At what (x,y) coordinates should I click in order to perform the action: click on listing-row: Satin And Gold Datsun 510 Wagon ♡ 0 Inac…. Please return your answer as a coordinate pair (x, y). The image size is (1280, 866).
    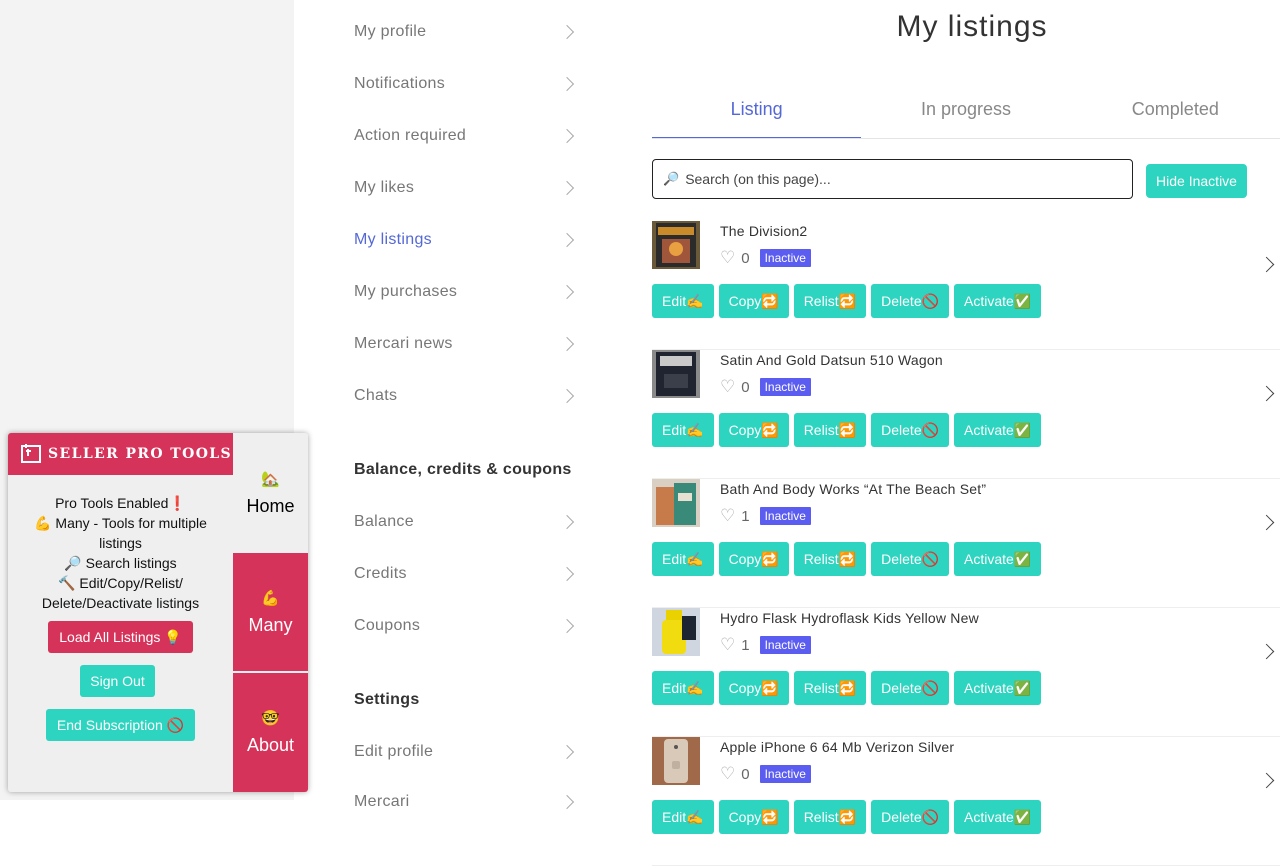
    Looking at the image, I should click on (966, 414).